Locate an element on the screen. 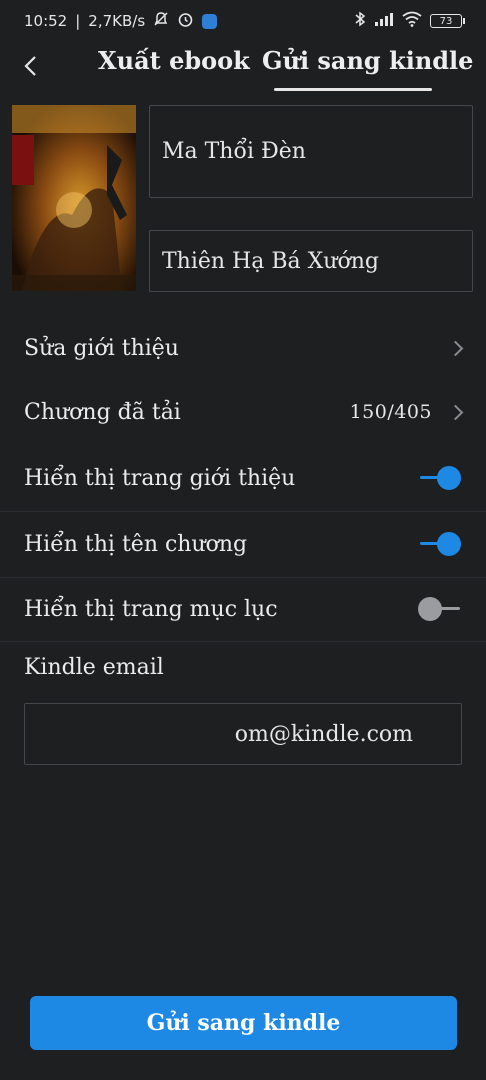 This screenshot has width=486, height=1080. show-intro-page-toggle is located at coordinates (442, 478).